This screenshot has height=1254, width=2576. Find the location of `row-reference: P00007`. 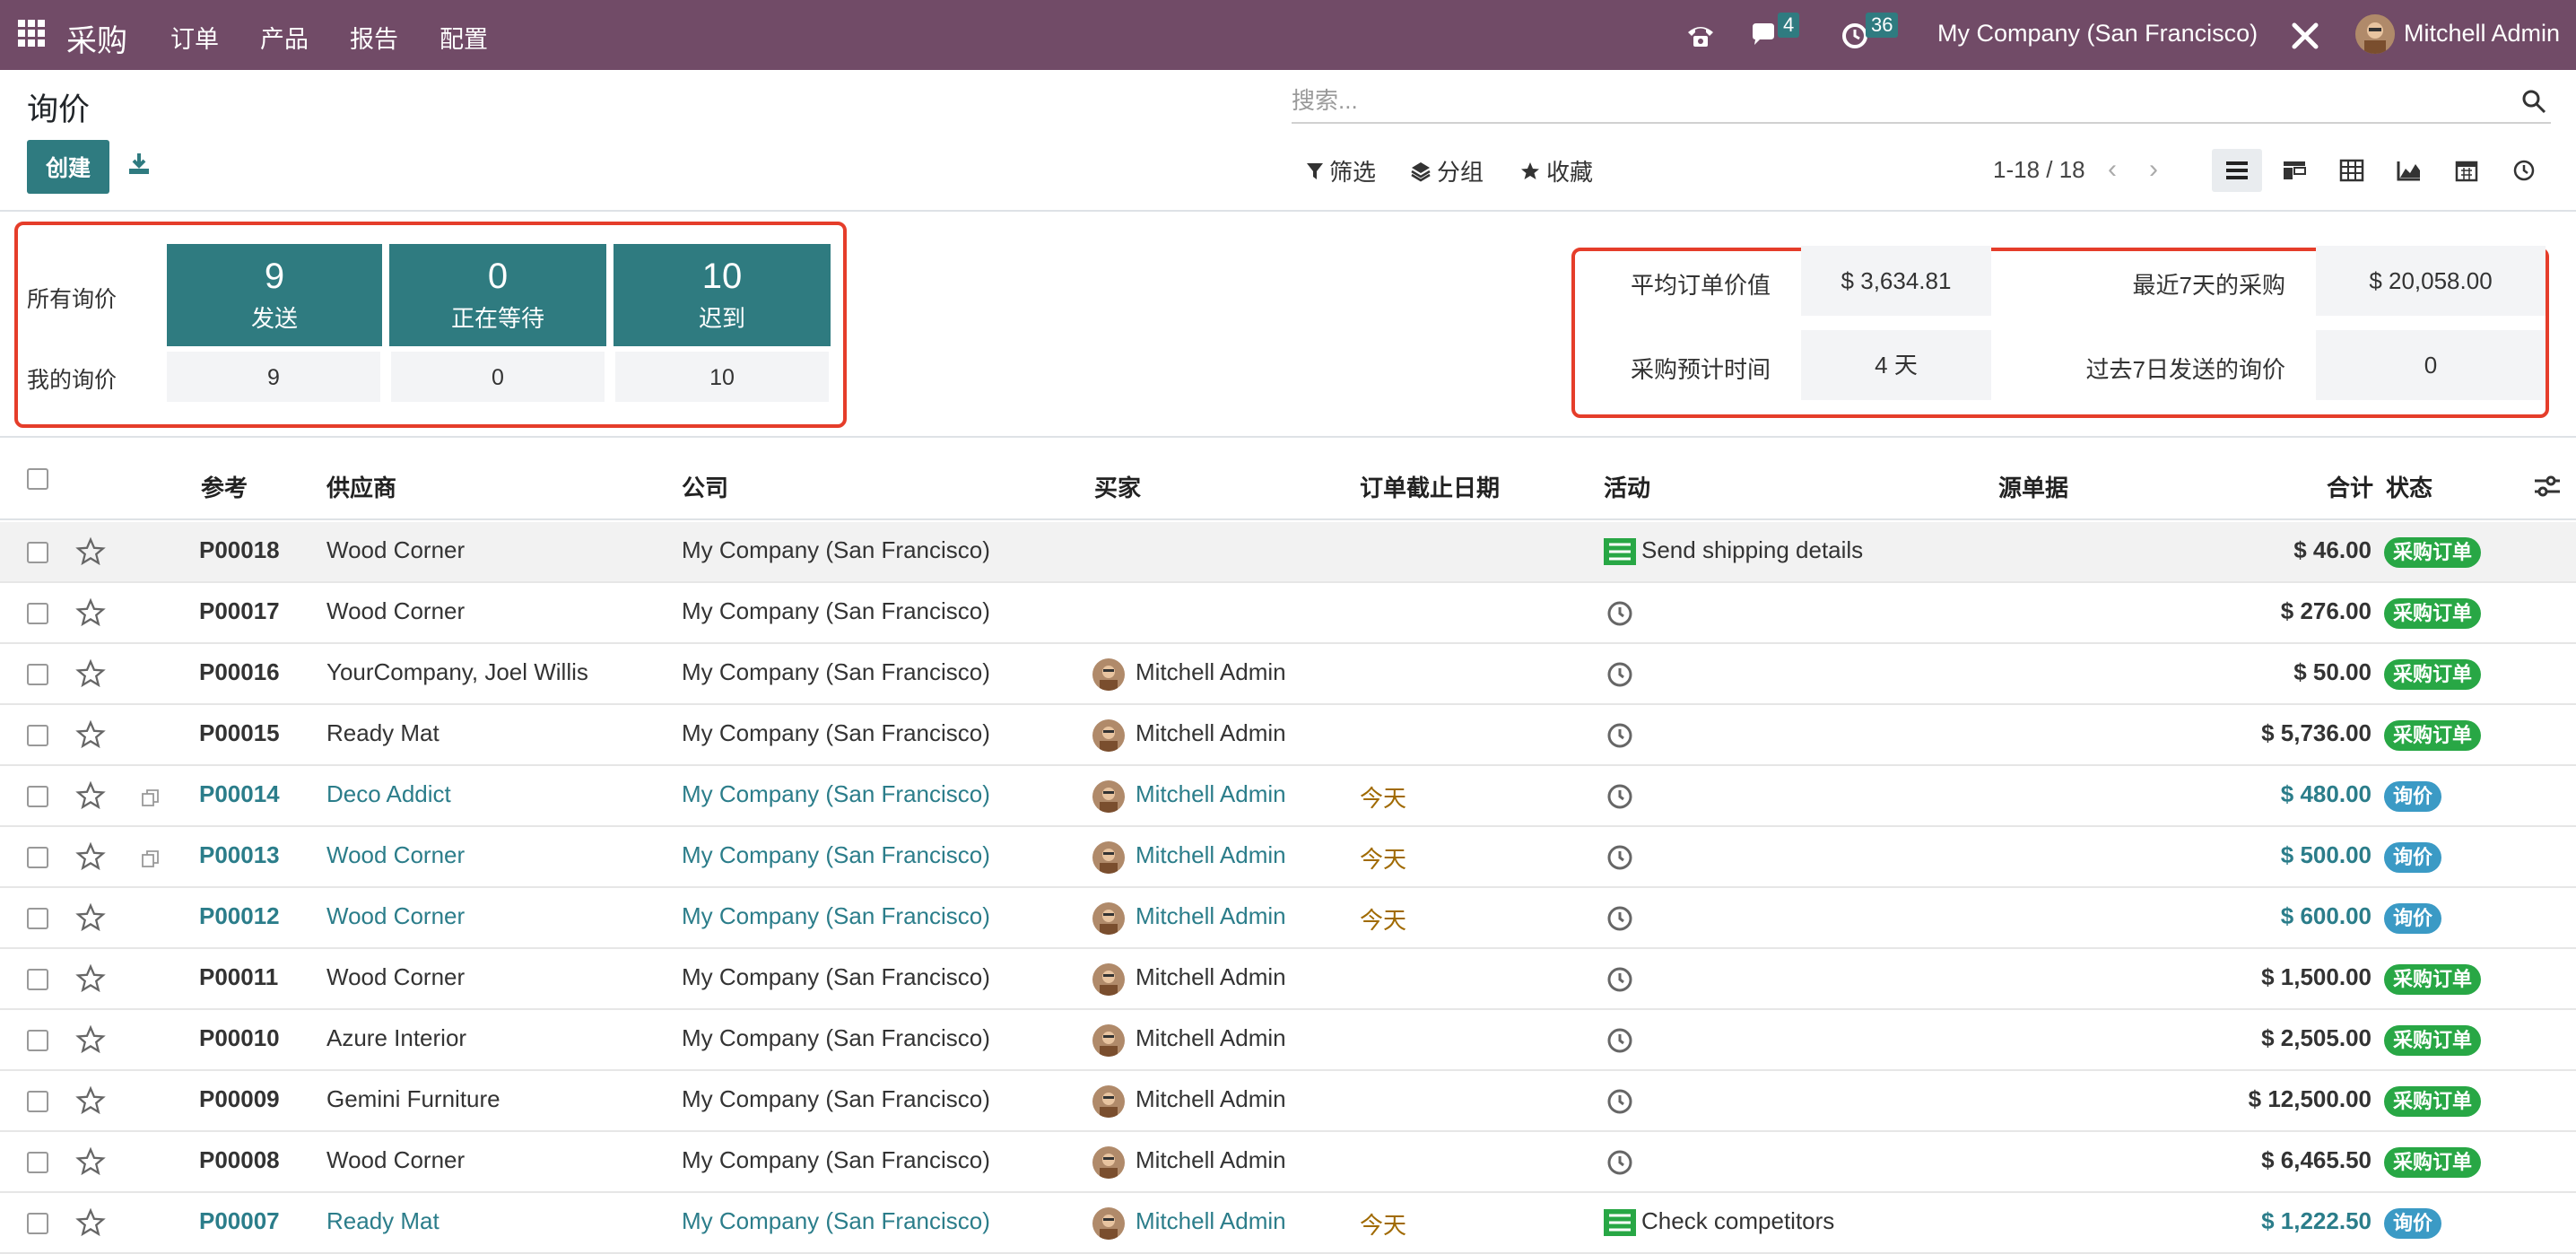

row-reference: P00007 is located at coordinates (239, 1221).